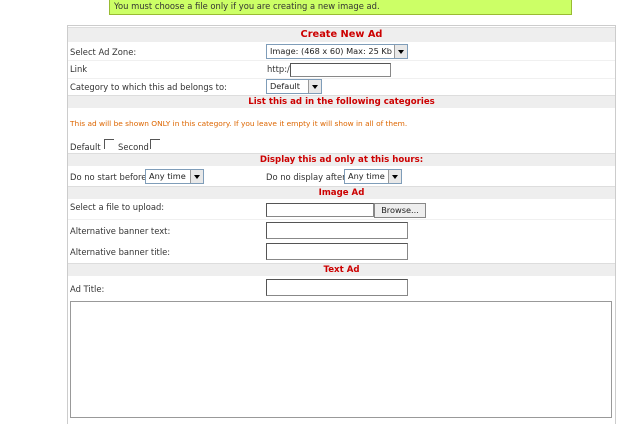  What do you see at coordinates (167, 176) in the screenshot?
I see `start-time-value: Any time` at bounding box center [167, 176].